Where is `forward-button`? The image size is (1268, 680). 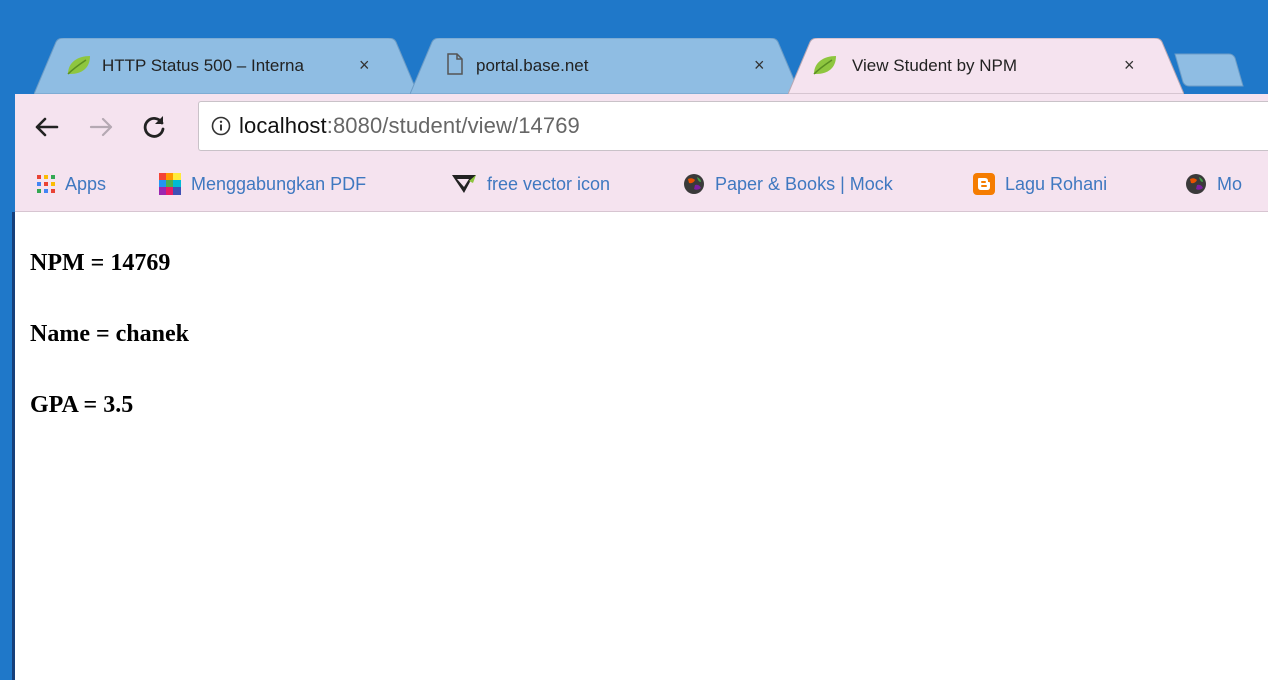 forward-button is located at coordinates (102, 127).